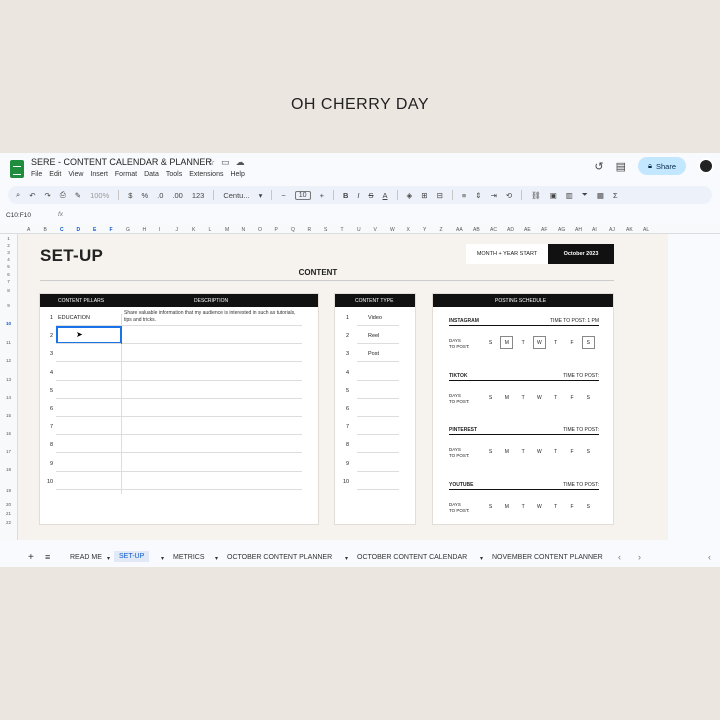  What do you see at coordinates (661, 166) in the screenshot?
I see `share-button: 🔒︎ Share` at bounding box center [661, 166].